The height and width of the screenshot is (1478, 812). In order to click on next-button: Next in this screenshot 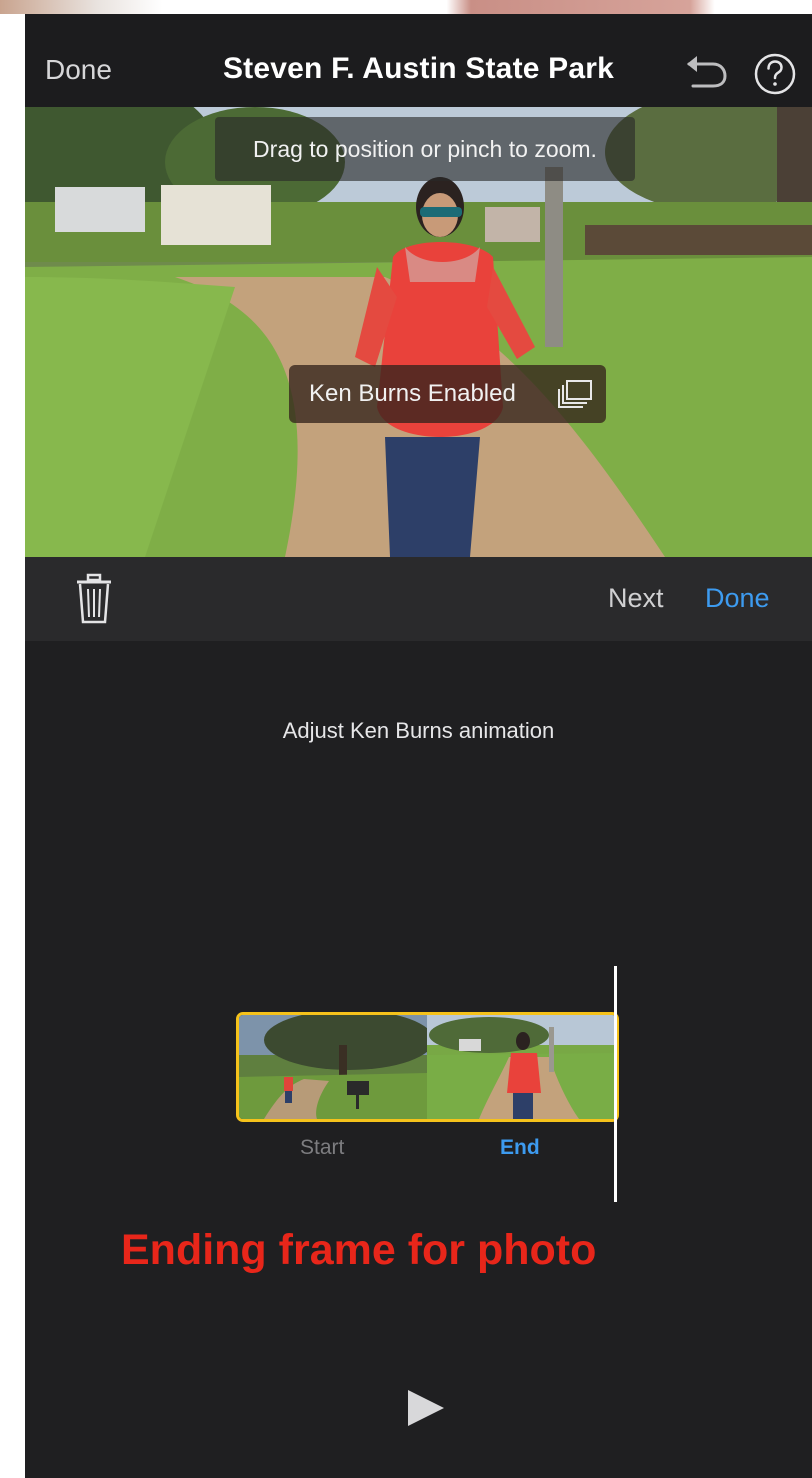, I will do `click(636, 598)`.